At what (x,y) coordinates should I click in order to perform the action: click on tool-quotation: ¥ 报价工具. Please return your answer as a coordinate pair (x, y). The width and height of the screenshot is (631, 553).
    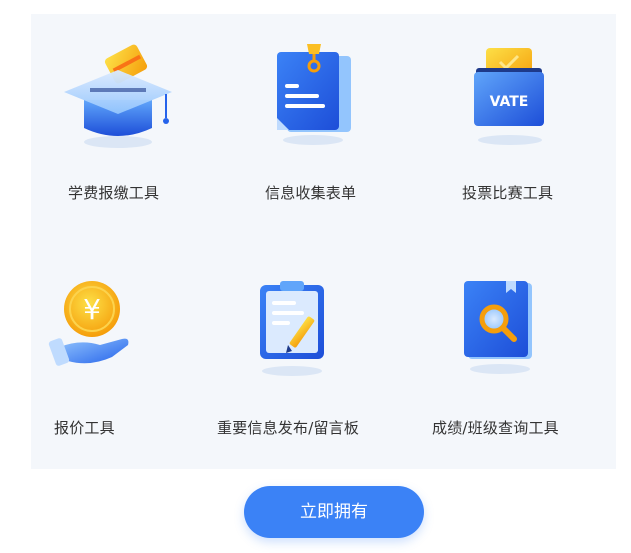
    Looking at the image, I should click on (125, 355).